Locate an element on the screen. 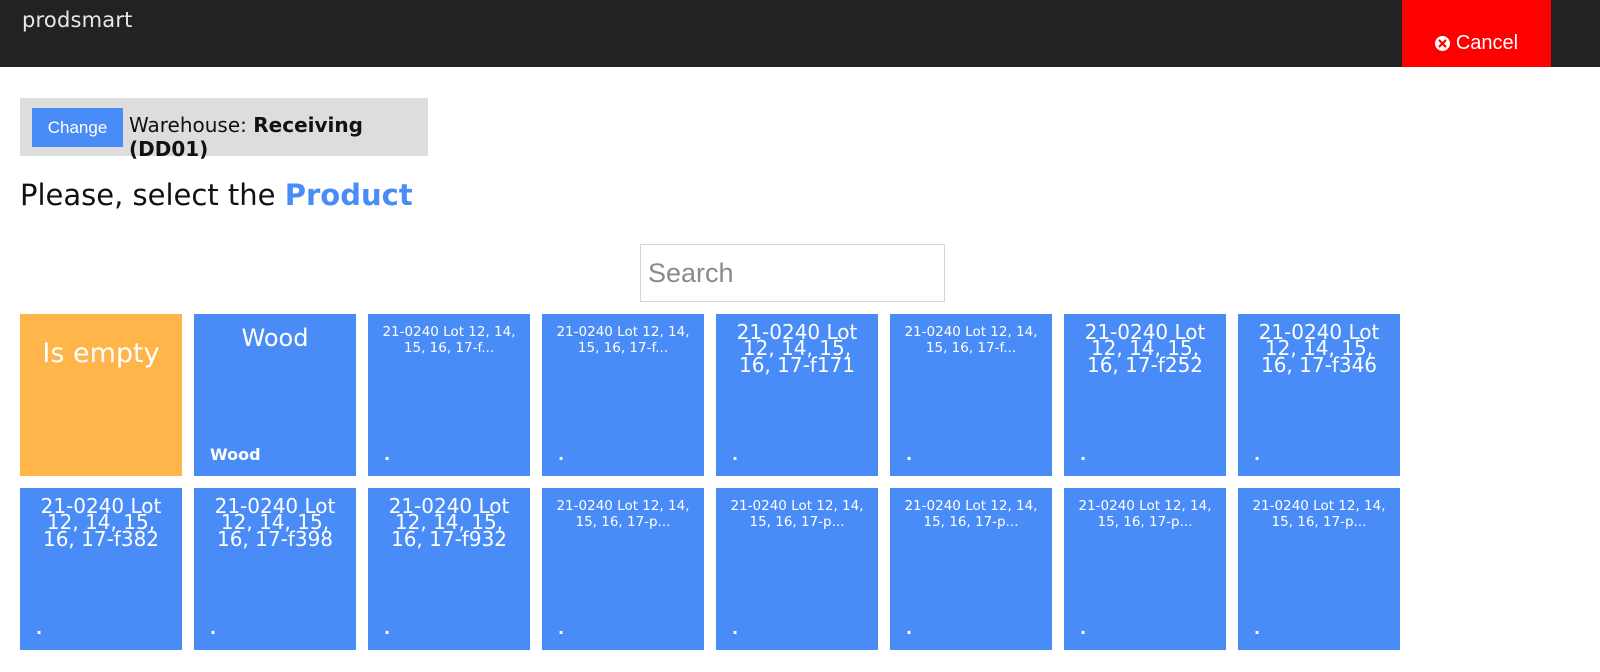 Image resolution: width=1600 pixels, height=672 pixels. product-tile-title: 21-0240 Lot 12, 14, 15, 16, 17-f252 is located at coordinates (1145, 348).